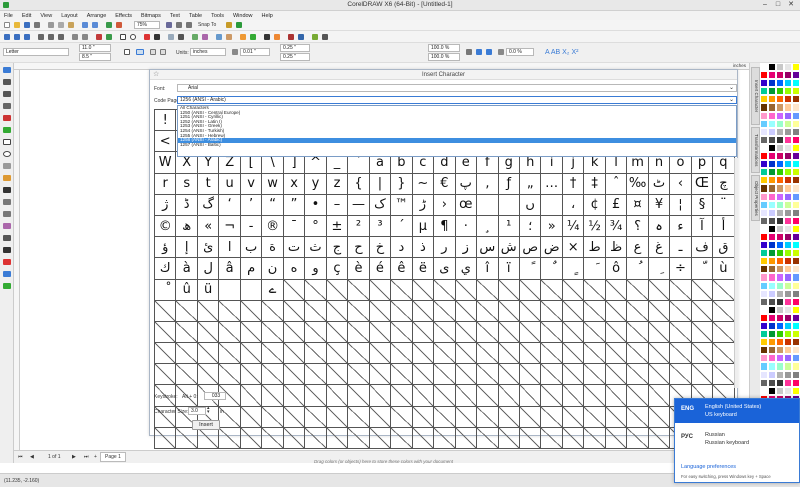 The width and height of the screenshot is (800, 487). Describe the element at coordinates (7, 286) in the screenshot. I see `mesh-fill-tool-icon` at that location.